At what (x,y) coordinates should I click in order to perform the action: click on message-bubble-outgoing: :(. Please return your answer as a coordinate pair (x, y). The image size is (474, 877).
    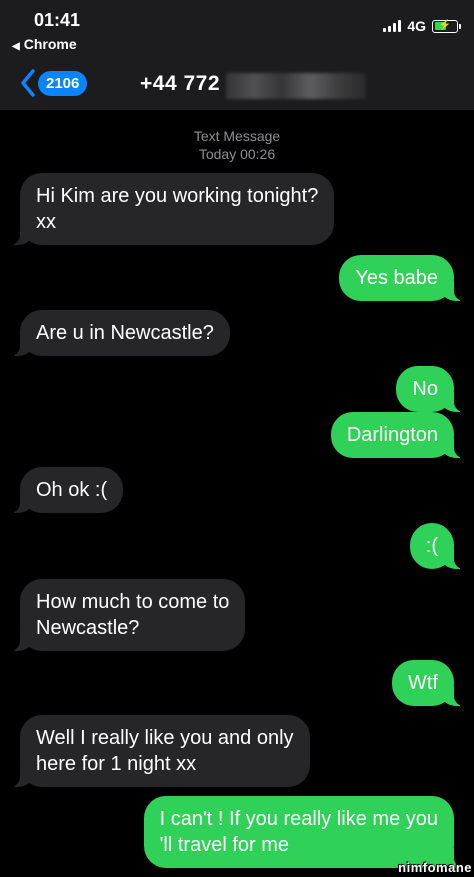
    Looking at the image, I should click on (437, 546).